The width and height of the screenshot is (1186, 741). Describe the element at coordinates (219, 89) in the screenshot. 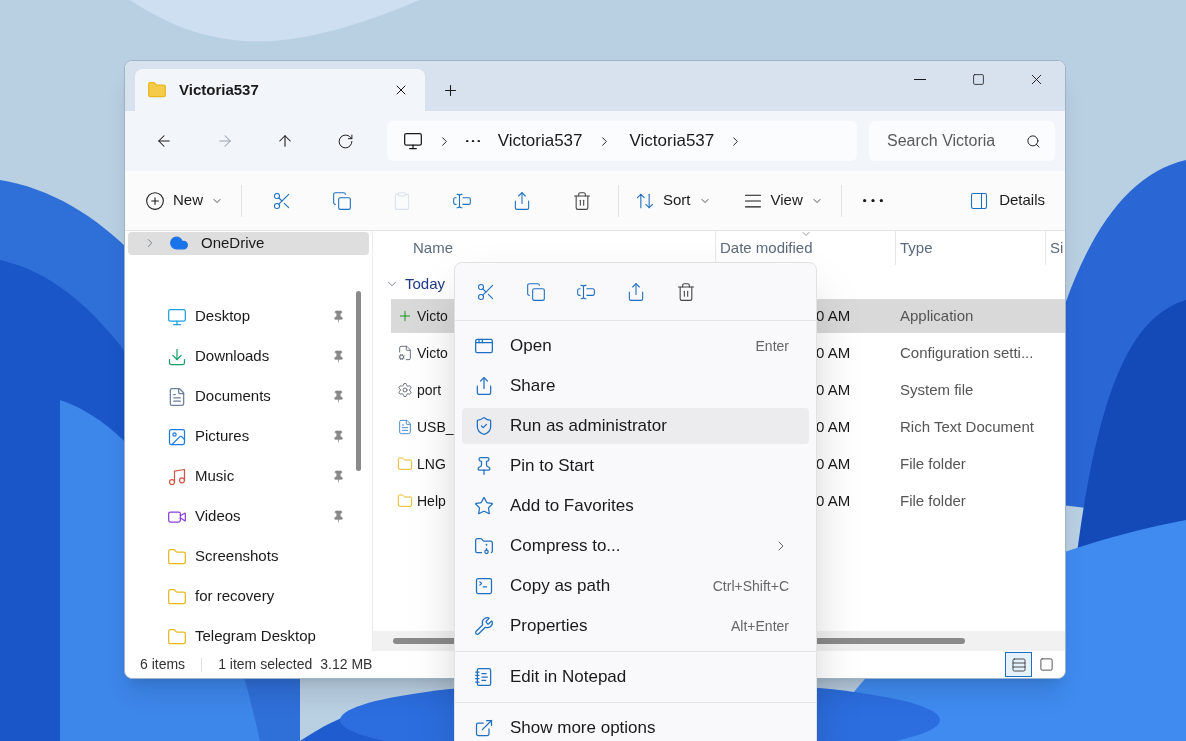

I see `tab-title: Victoria537` at that location.